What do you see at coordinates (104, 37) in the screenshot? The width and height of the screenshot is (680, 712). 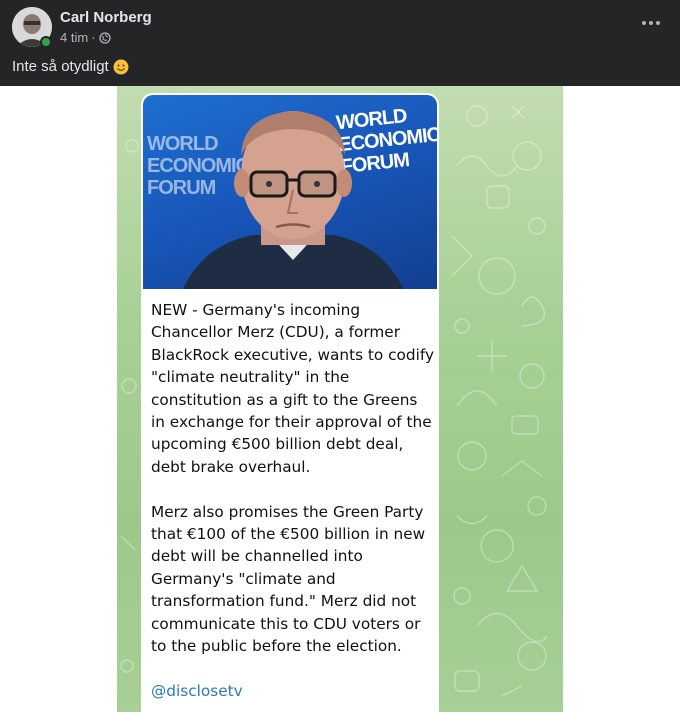 I see `globe-icon` at bounding box center [104, 37].